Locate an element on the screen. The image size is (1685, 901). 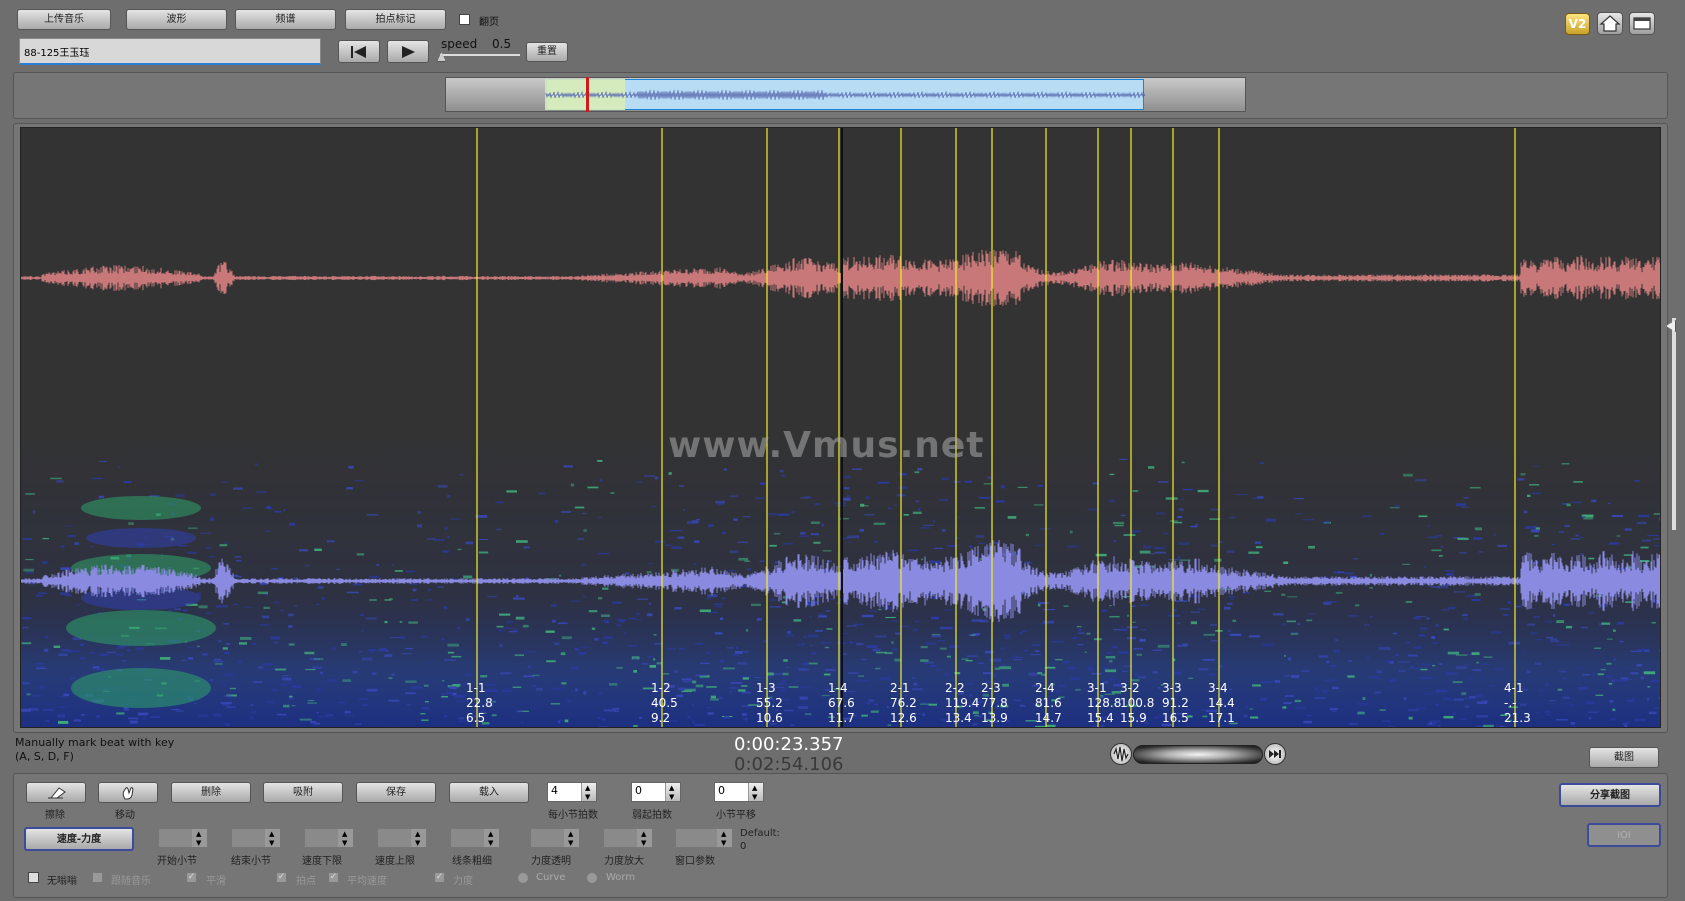
erase-label: 擦除 is located at coordinates (55, 815).